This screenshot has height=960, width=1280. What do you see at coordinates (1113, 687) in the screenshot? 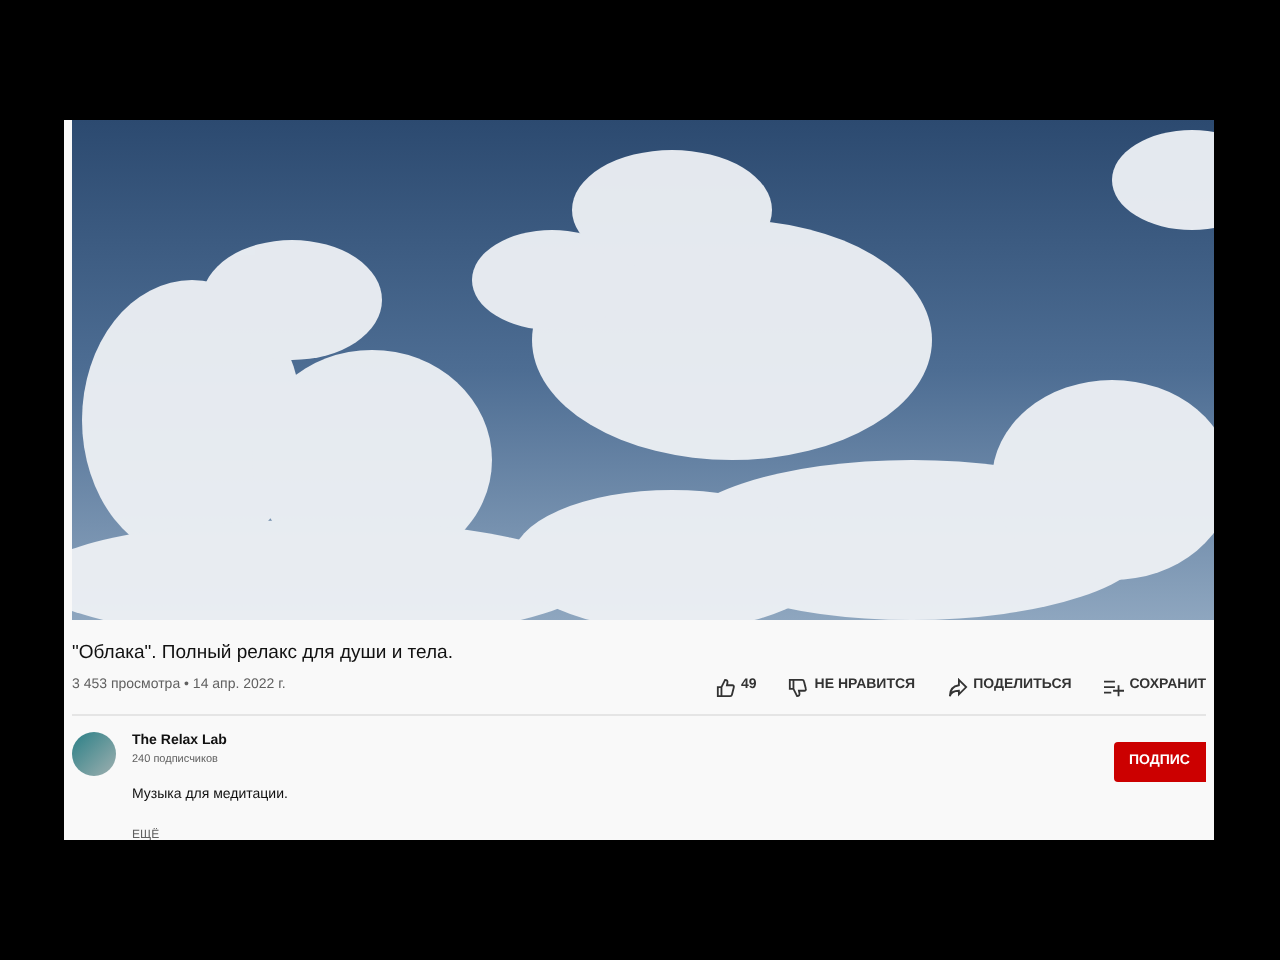
I see `playlist-add-icon` at bounding box center [1113, 687].